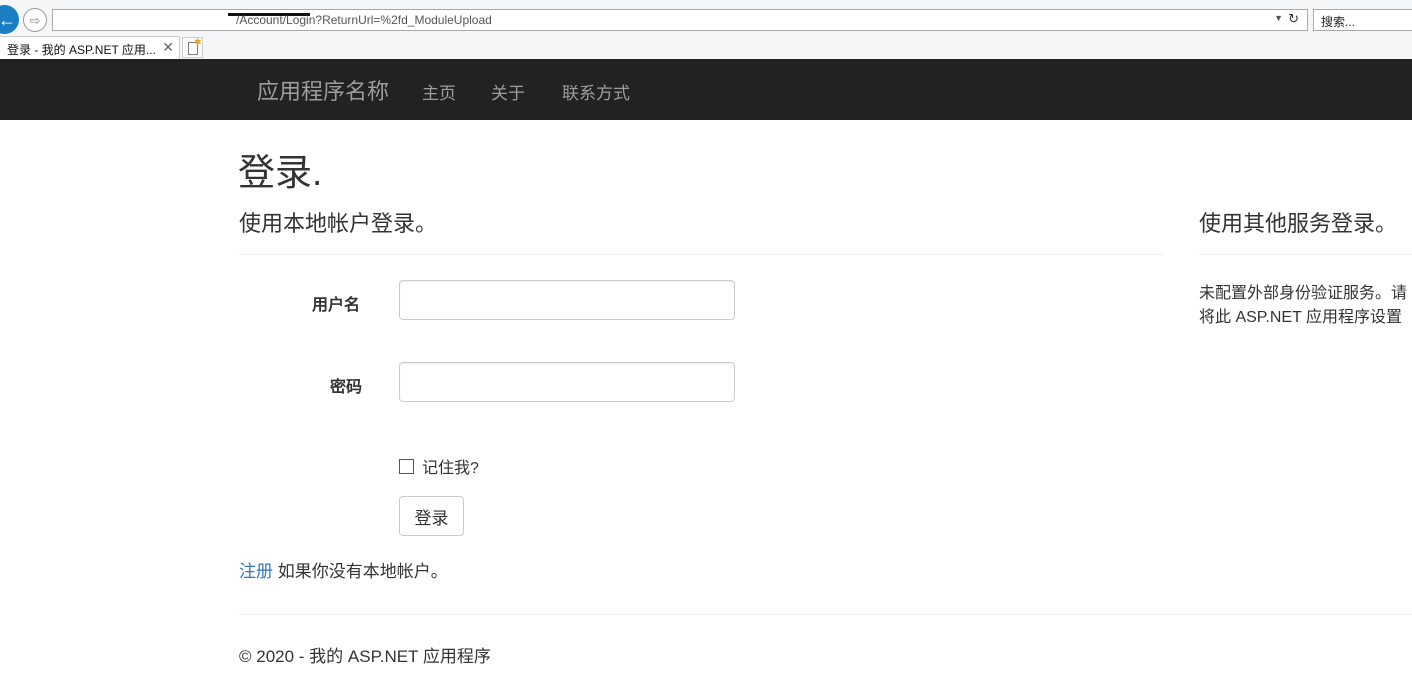  What do you see at coordinates (1298, 223) in the screenshot?
I see `external-login-heading: 使用其他服务登录。` at bounding box center [1298, 223].